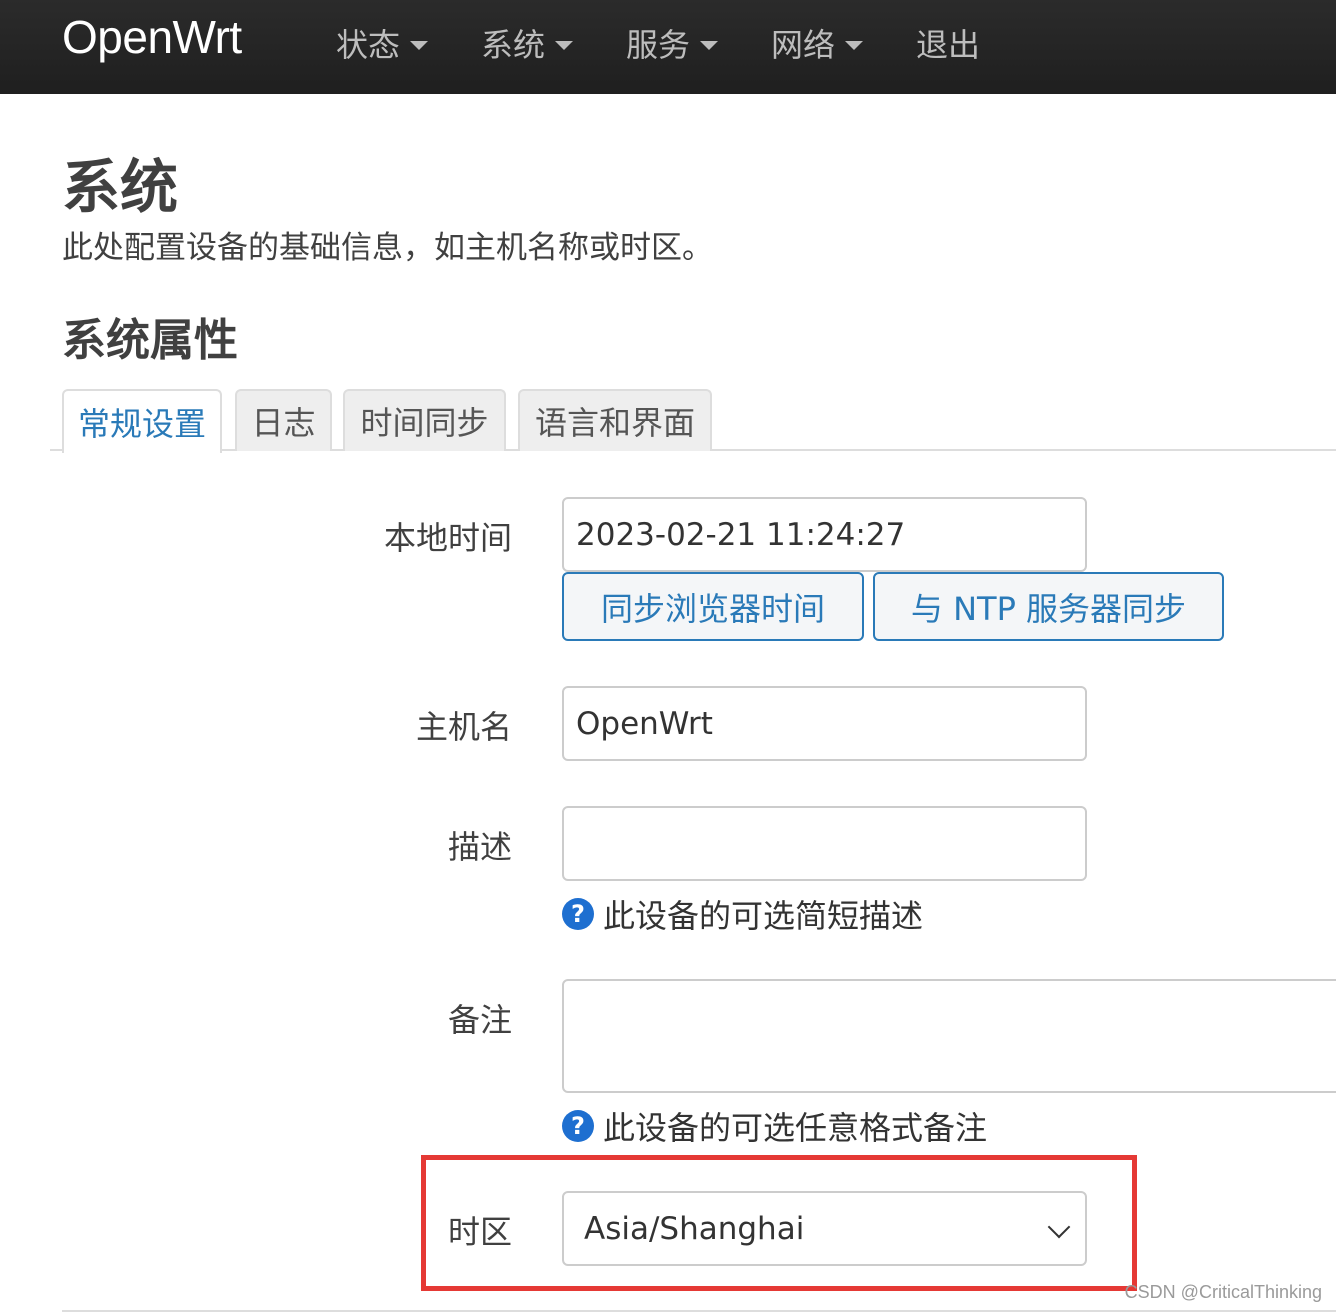  I want to click on nav-services: 服务, so click(672, 43).